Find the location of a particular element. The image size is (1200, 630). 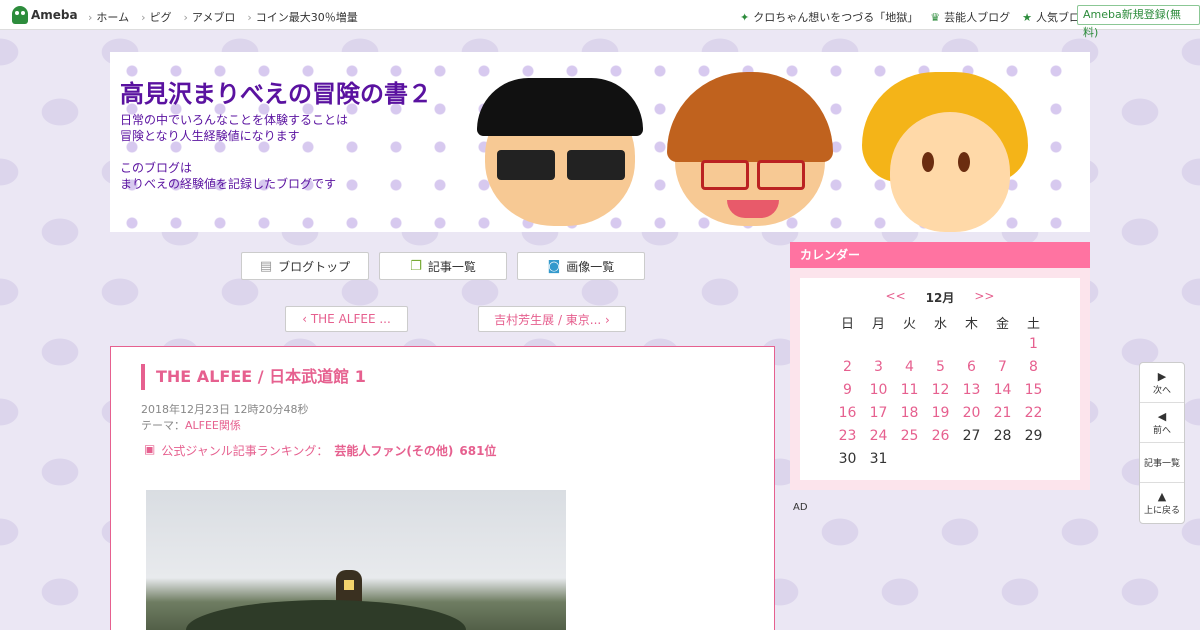

calendar-day: 16 is located at coordinates (847, 414).